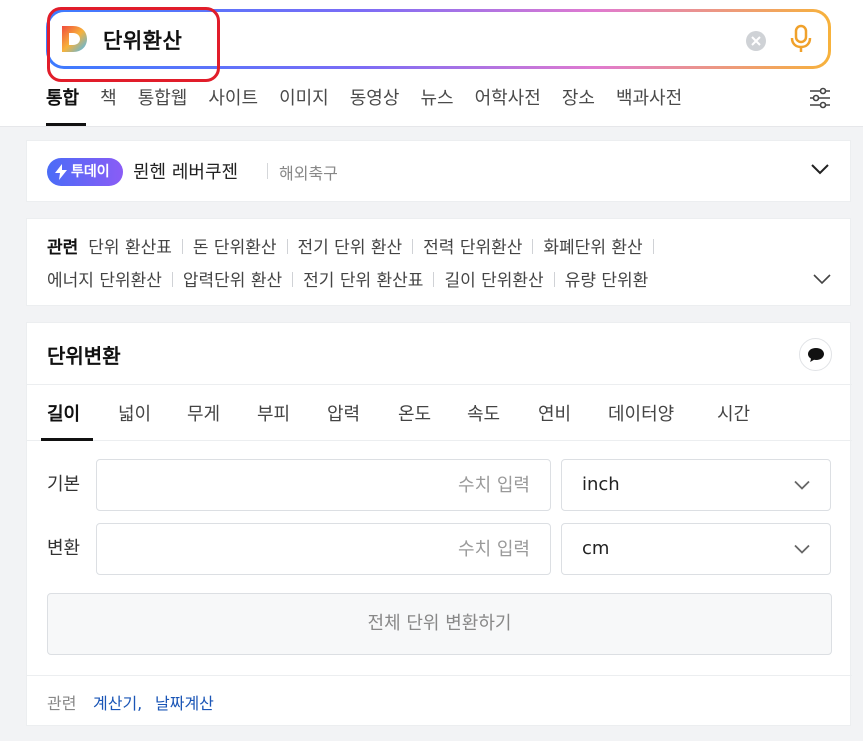  What do you see at coordinates (267, 171) in the screenshot?
I see `divider` at bounding box center [267, 171].